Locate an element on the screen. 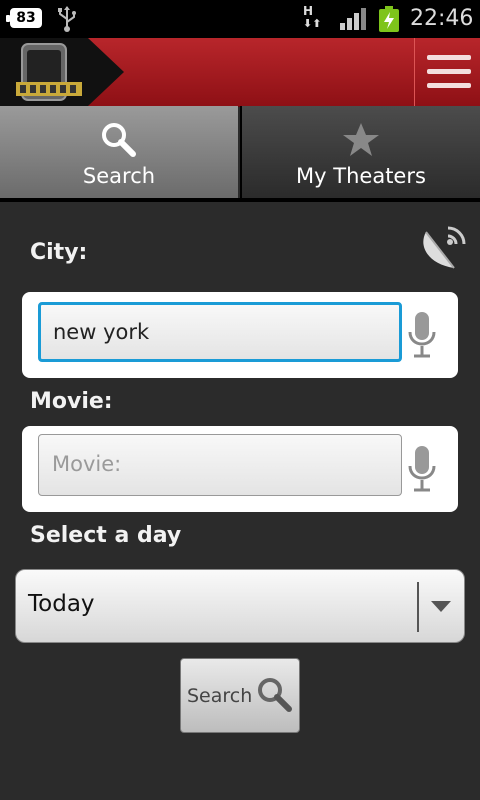 The width and height of the screenshot is (480, 800). tab-search: Search is located at coordinates (119, 153).